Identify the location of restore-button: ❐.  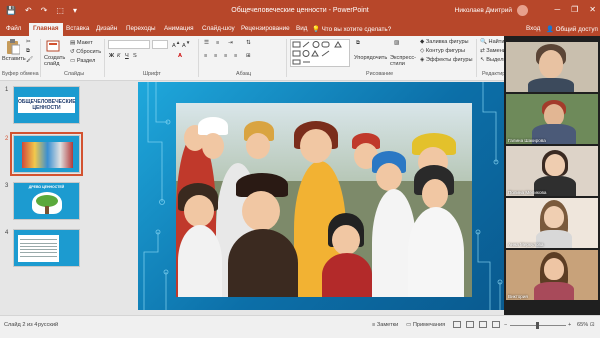
(574, 9).